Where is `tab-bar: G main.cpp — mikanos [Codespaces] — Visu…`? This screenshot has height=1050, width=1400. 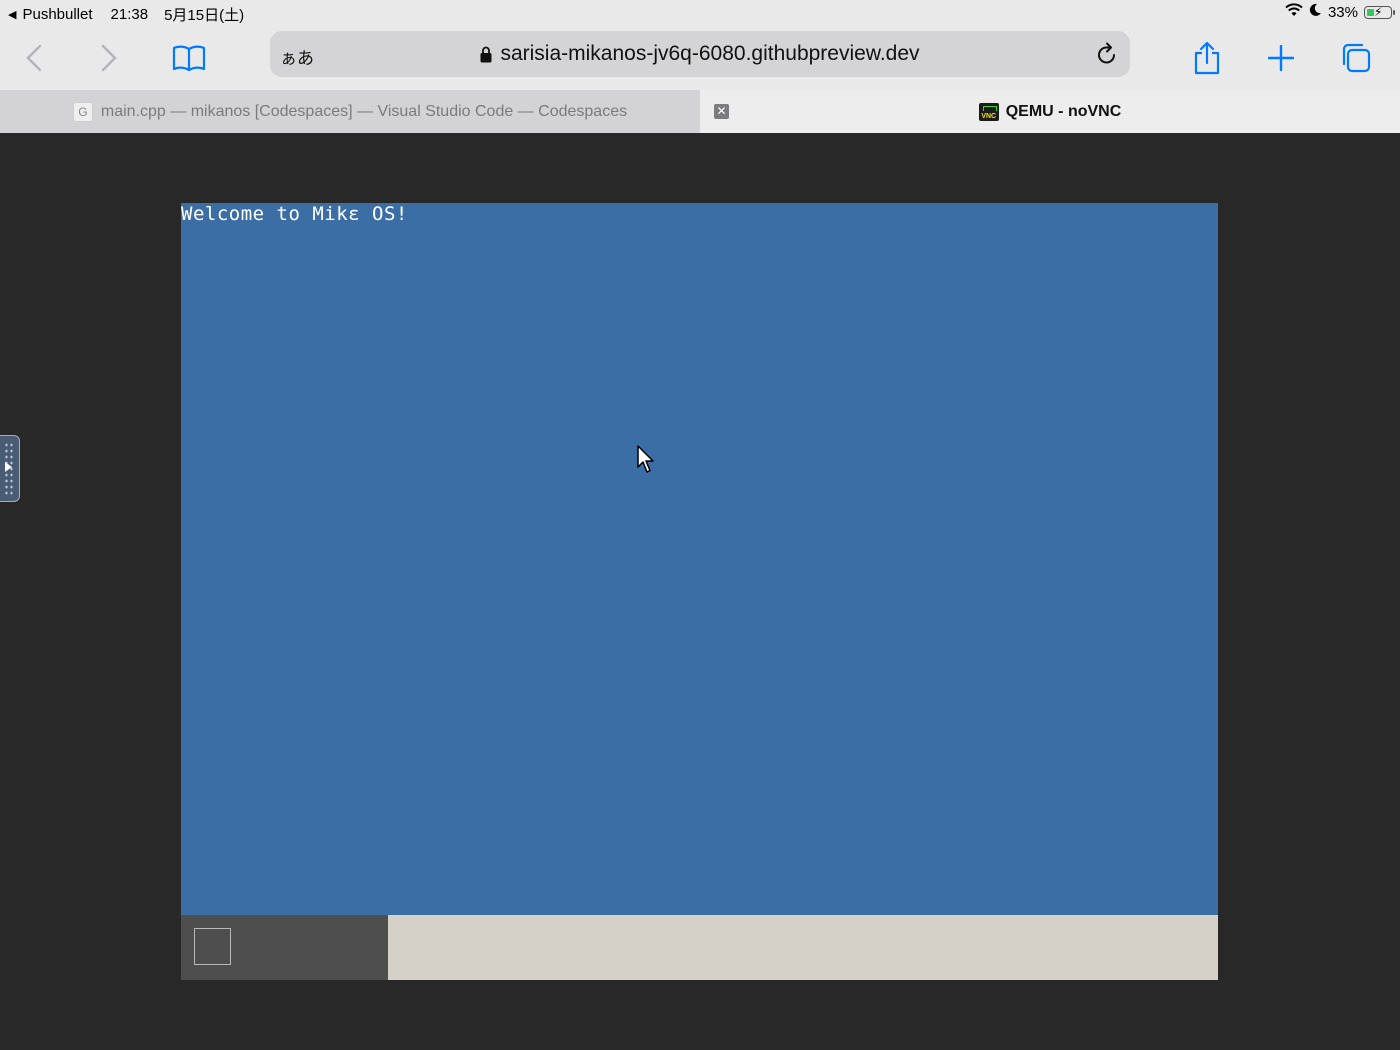
tab-bar: G main.cpp — mikanos [Codespaces] — Visu… is located at coordinates (700, 111).